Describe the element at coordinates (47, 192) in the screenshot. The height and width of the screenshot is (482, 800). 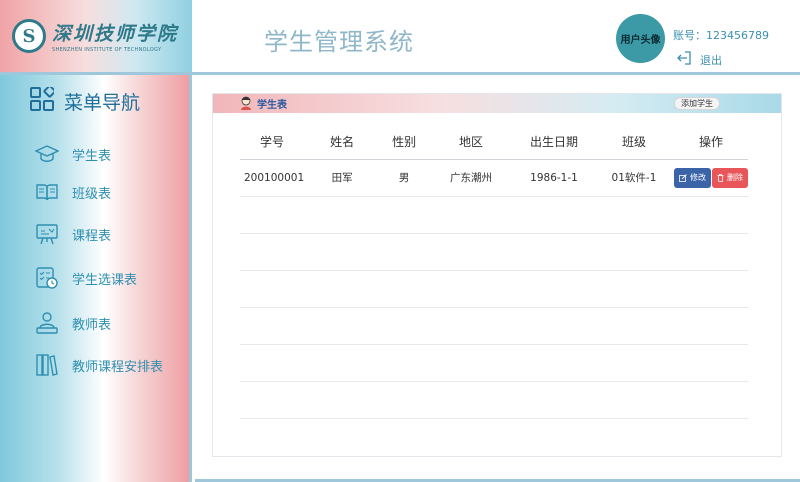
I see `open-book-icon` at that location.